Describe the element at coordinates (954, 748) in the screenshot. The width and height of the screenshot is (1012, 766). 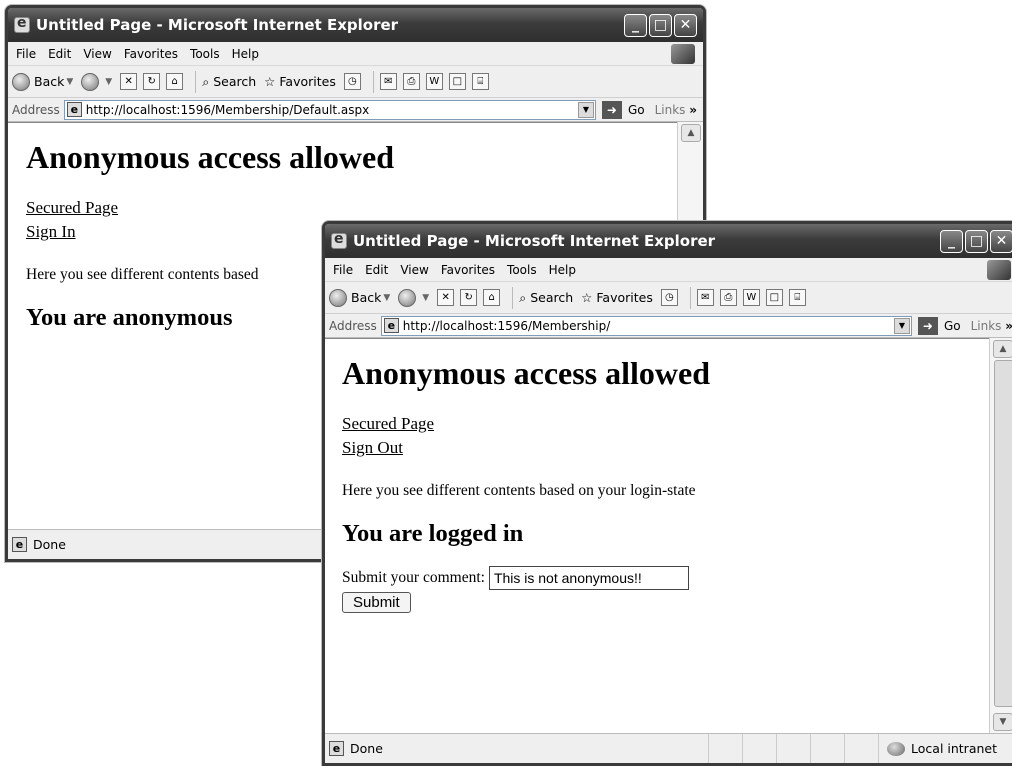
I see `zone-label: Local intranet` at that location.